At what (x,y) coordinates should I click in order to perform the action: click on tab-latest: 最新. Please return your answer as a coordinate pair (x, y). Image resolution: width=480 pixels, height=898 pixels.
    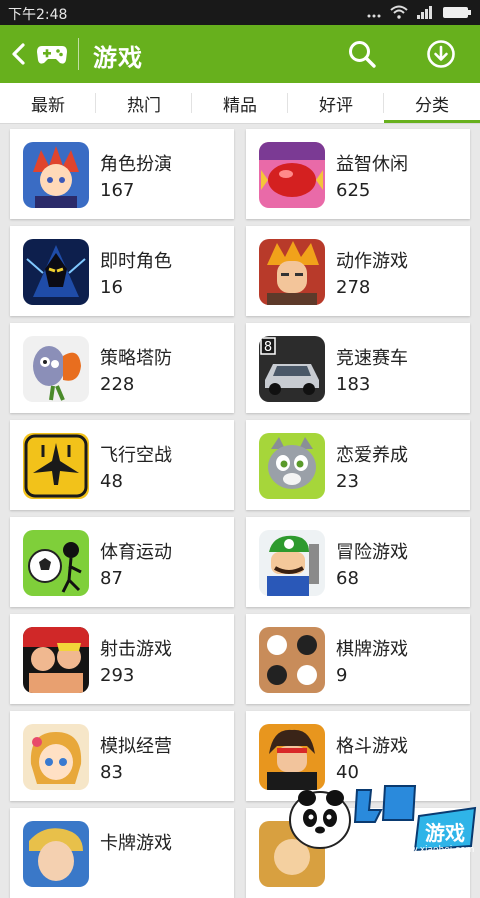
    Looking at the image, I should click on (48, 103).